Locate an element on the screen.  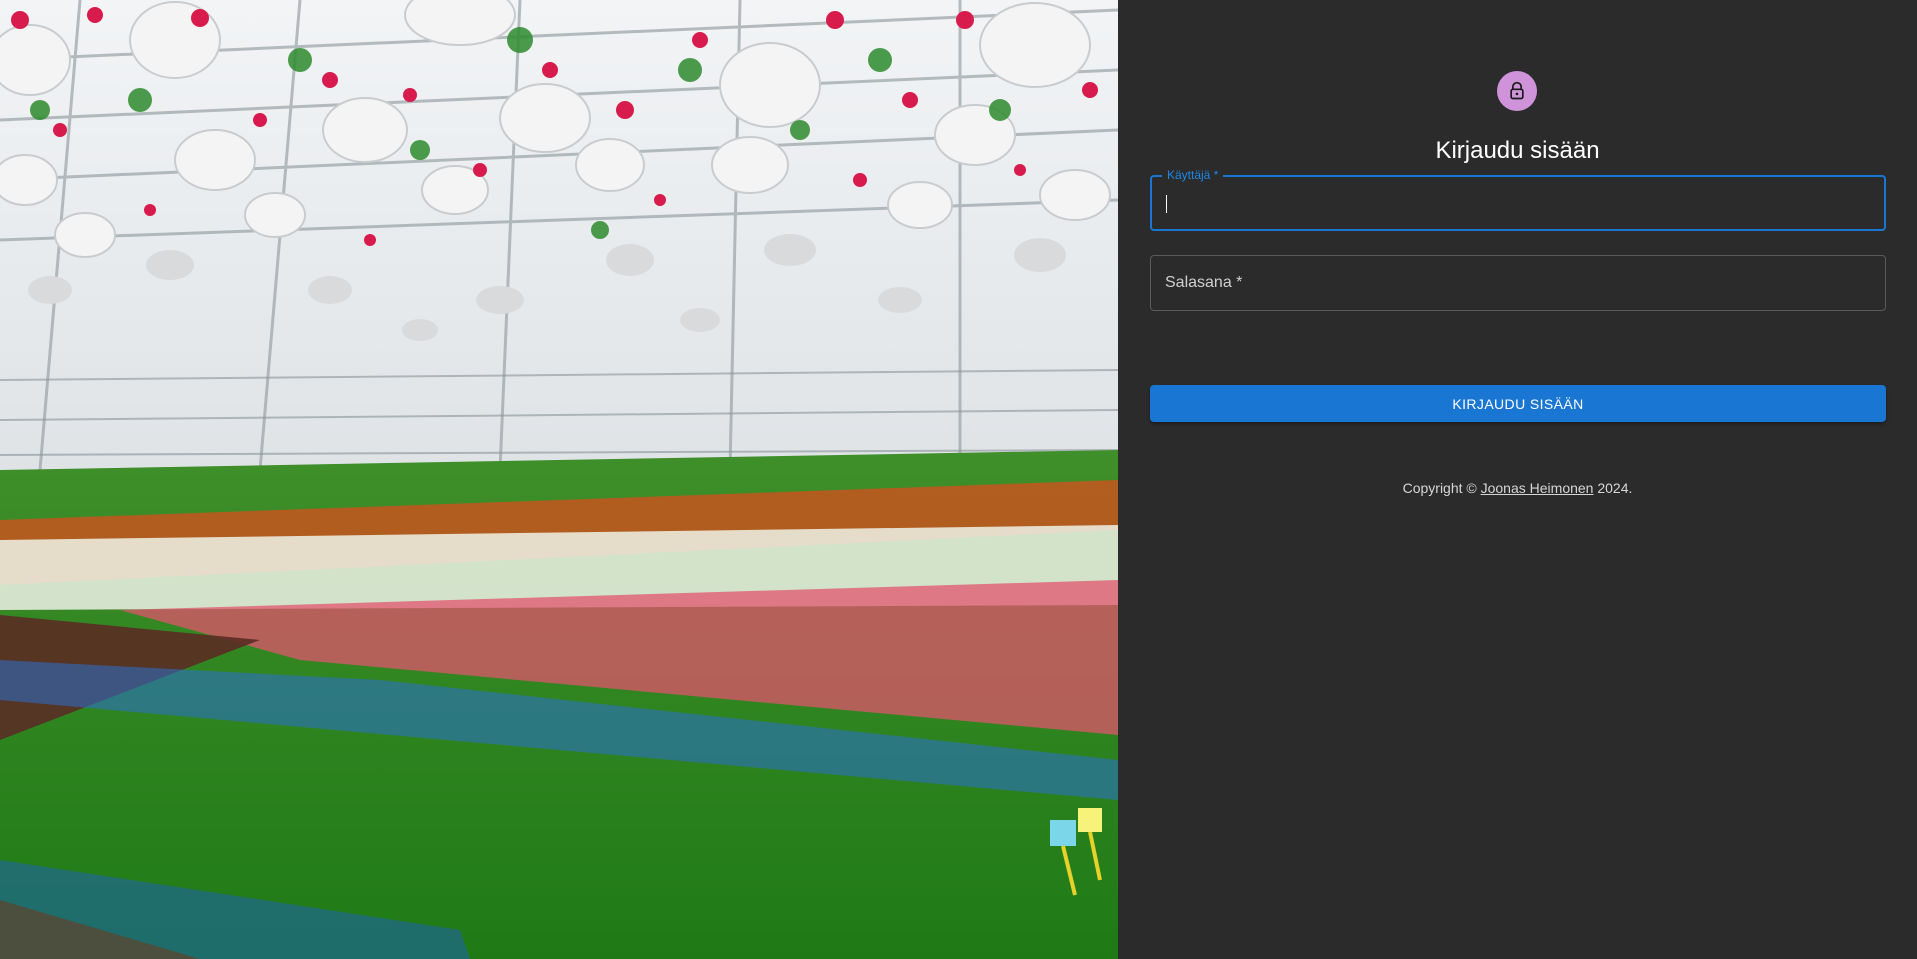
copyright-prefix: Copyright © is located at coordinates (1439, 488).